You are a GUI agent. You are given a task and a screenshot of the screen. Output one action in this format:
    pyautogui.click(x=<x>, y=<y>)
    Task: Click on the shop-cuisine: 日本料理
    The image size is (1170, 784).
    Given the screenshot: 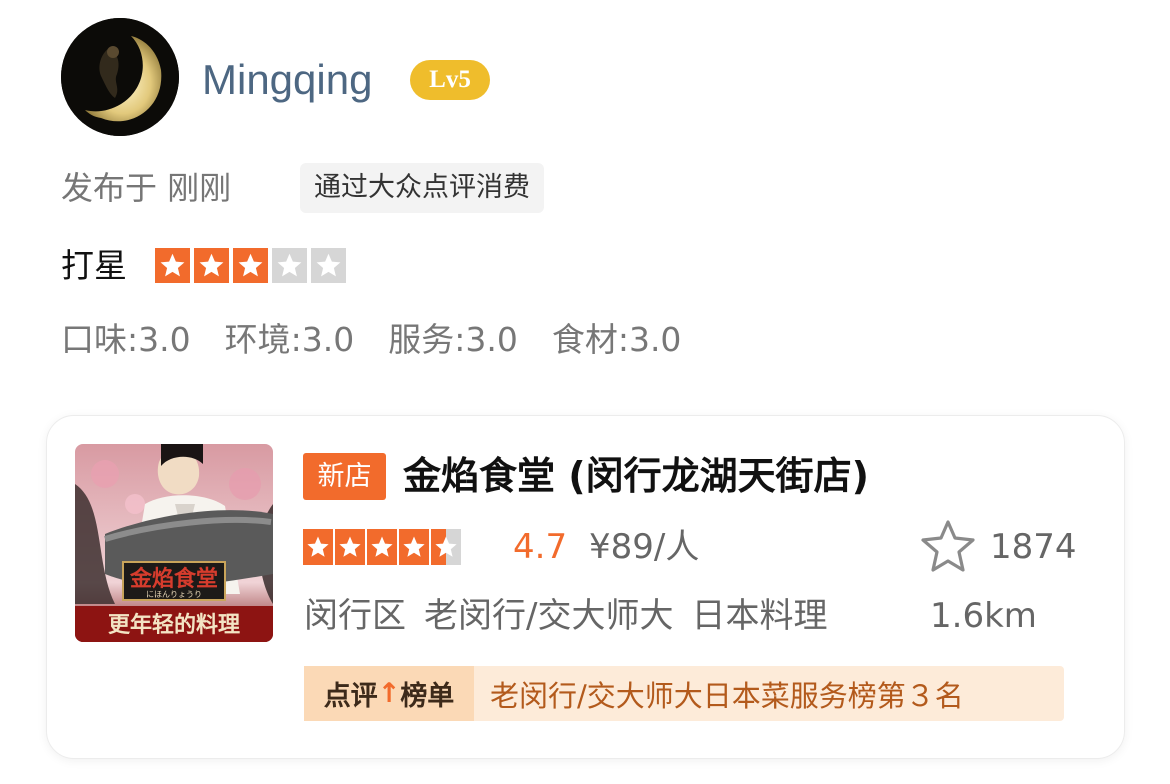 What is the action you would take?
    pyautogui.click(x=759, y=616)
    